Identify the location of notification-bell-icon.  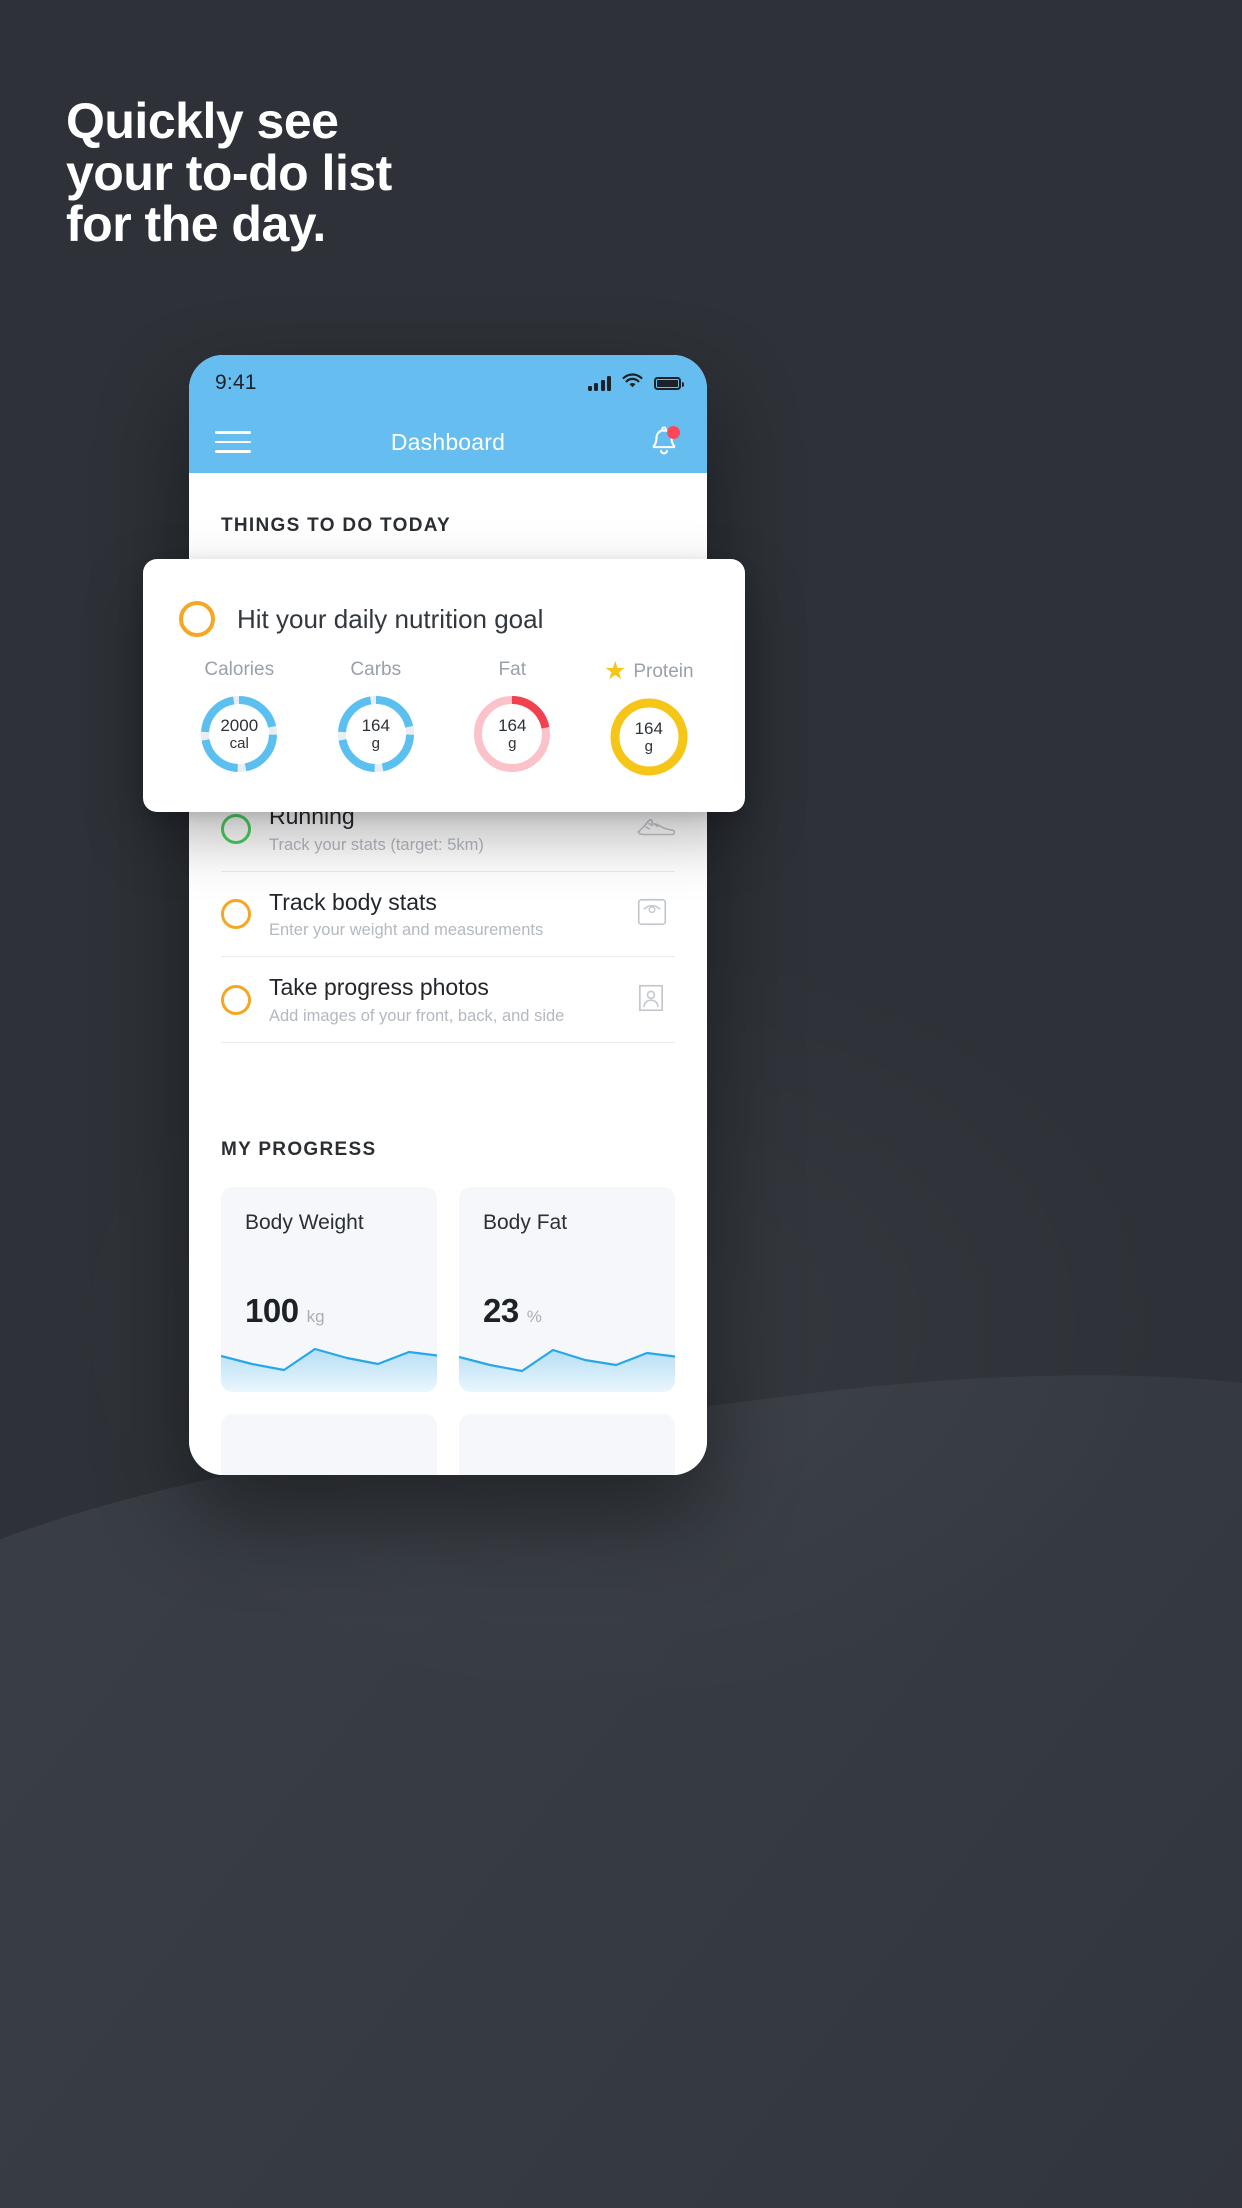
(664, 442).